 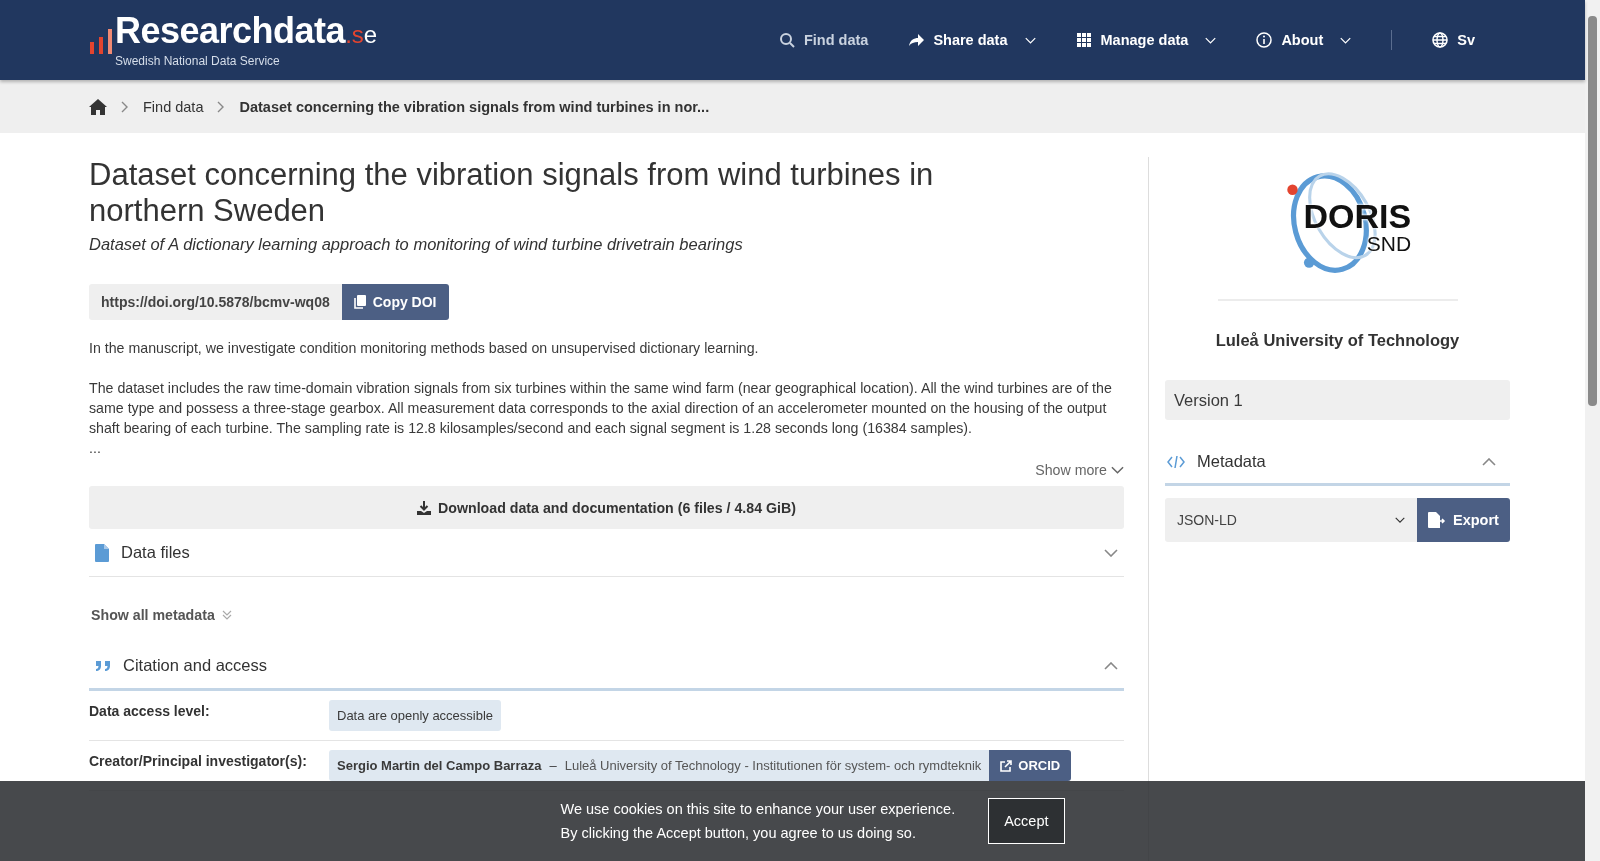 I want to click on search-icon, so click(x=786, y=40).